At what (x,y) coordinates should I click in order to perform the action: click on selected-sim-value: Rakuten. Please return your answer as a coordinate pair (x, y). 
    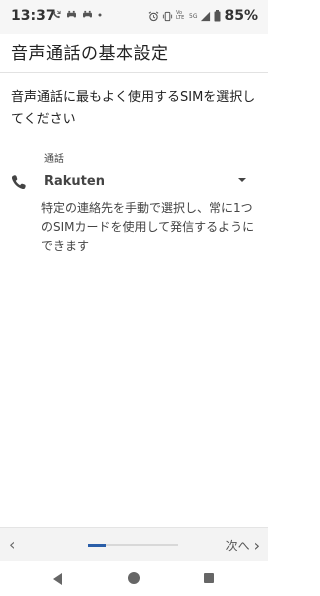
    Looking at the image, I should click on (74, 181).